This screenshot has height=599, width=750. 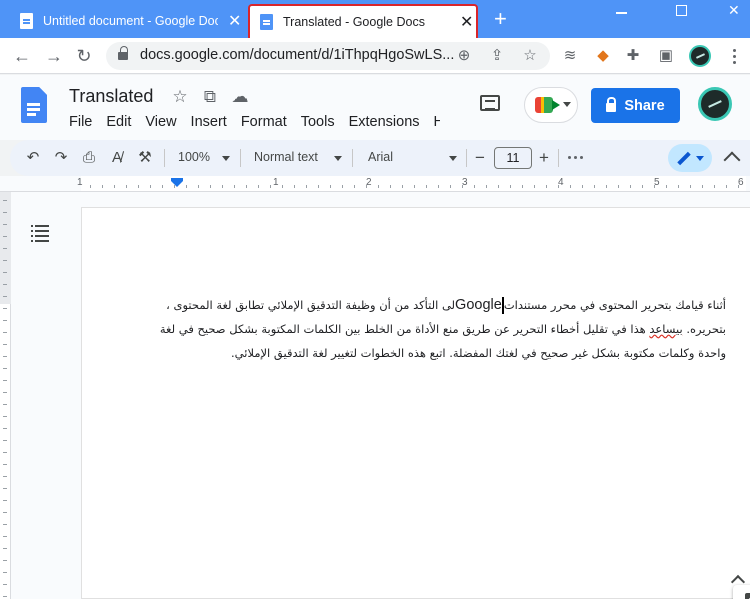 What do you see at coordinates (180, 97) in the screenshot?
I see `star-icon: ☆` at bounding box center [180, 97].